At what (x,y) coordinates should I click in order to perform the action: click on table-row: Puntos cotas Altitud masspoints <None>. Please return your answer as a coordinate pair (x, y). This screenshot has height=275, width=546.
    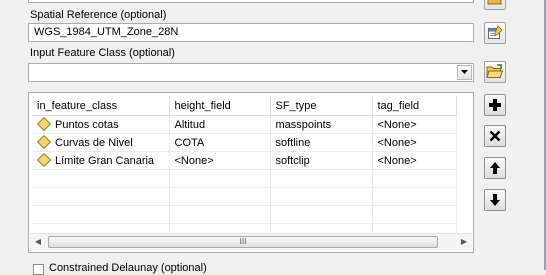
    Looking at the image, I should click on (244, 124).